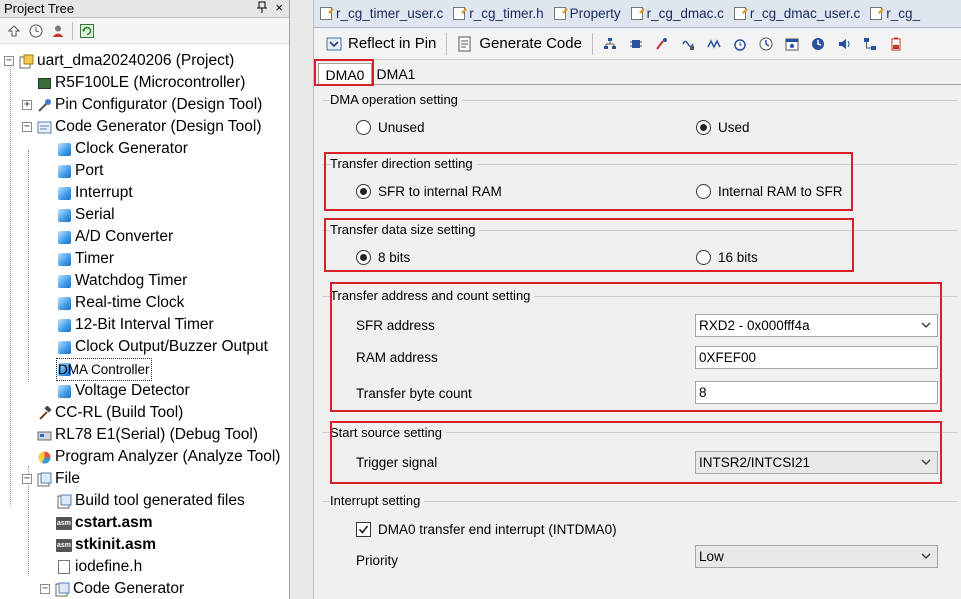 This screenshot has height=599, width=961. Describe the element at coordinates (766, 44) in the screenshot. I see `watchdog-icon` at that location.